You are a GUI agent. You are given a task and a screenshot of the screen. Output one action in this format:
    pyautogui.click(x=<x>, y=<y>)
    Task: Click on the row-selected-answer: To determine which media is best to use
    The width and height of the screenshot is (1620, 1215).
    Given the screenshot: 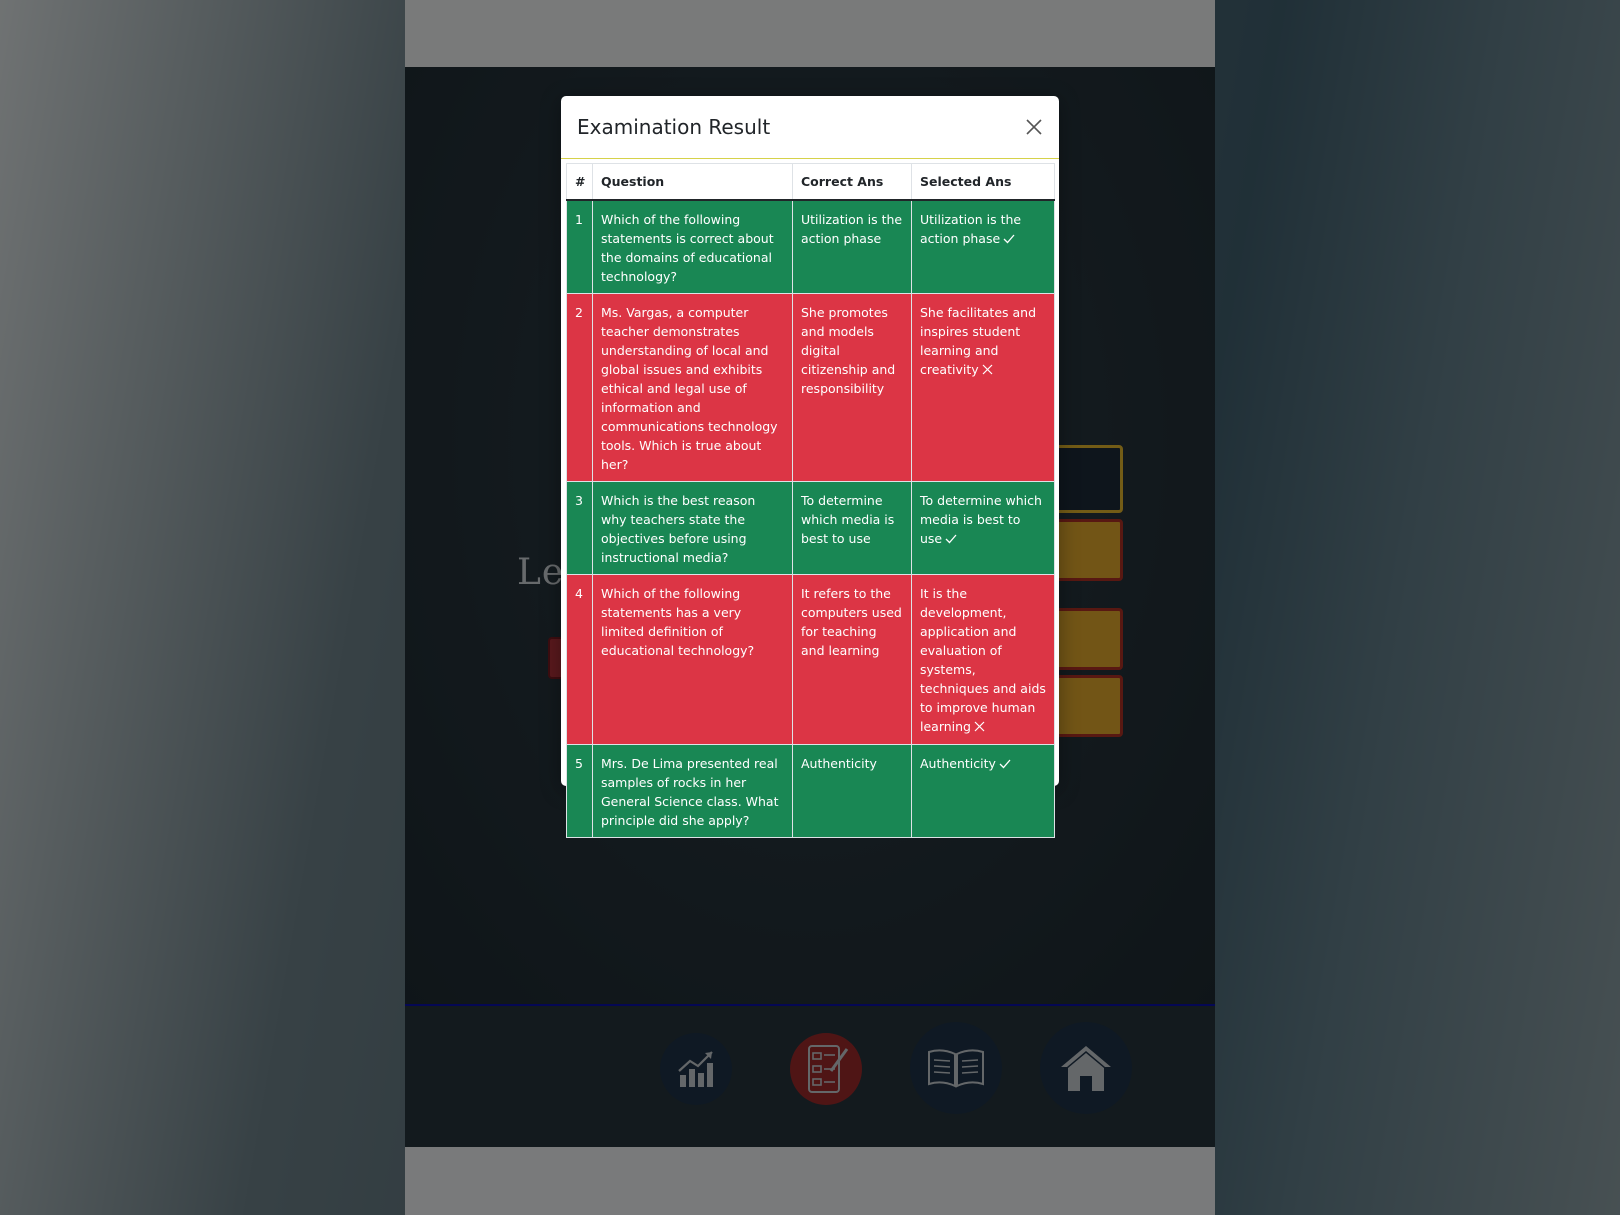 What is the action you would take?
    pyautogui.click(x=983, y=528)
    